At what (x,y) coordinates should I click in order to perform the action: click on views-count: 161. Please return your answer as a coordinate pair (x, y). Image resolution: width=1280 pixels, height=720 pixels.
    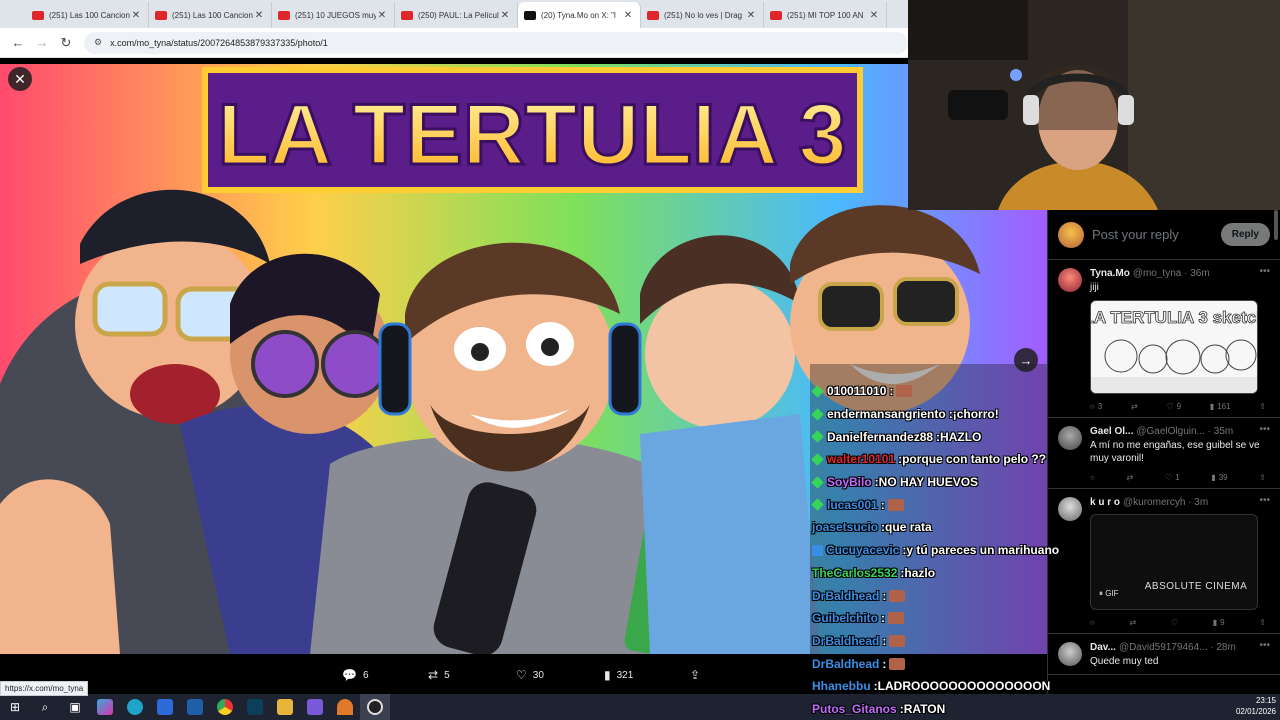
    Looking at the image, I should click on (1224, 406).